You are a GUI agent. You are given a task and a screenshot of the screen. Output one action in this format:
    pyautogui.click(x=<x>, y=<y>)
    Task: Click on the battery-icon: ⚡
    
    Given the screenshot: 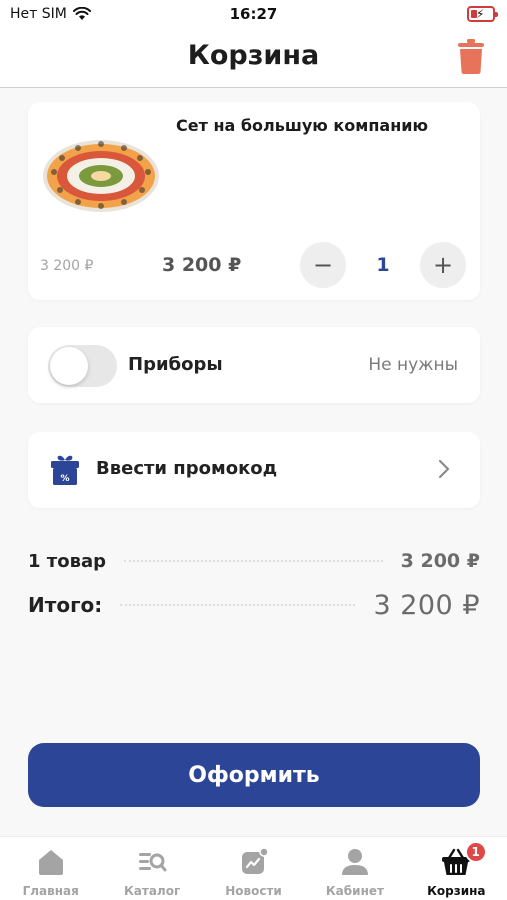 What is the action you would take?
    pyautogui.click(x=482, y=14)
    